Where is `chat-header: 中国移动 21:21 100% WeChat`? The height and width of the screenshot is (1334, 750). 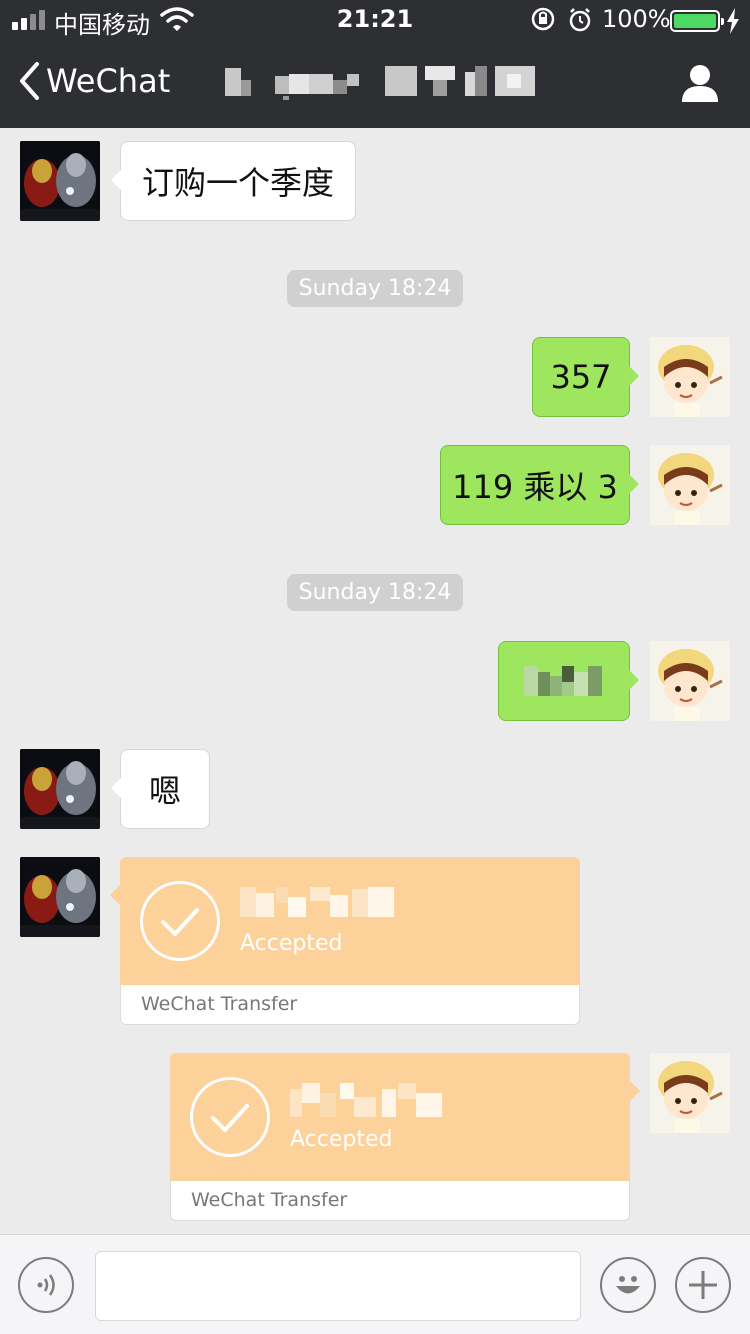 chat-header: 中国移动 21:21 100% WeChat is located at coordinates (375, 64).